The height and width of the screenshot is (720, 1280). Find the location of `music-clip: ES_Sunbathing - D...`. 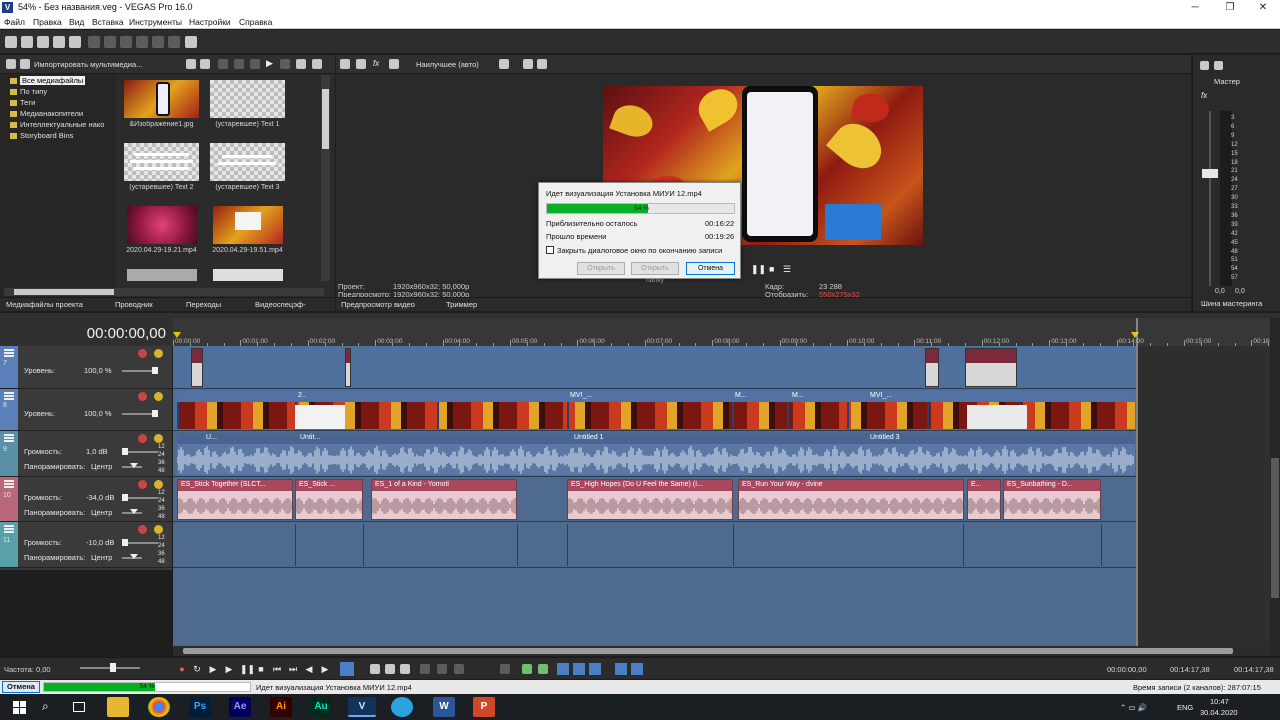

music-clip: ES_Sunbathing - D... is located at coordinates (1052, 499).